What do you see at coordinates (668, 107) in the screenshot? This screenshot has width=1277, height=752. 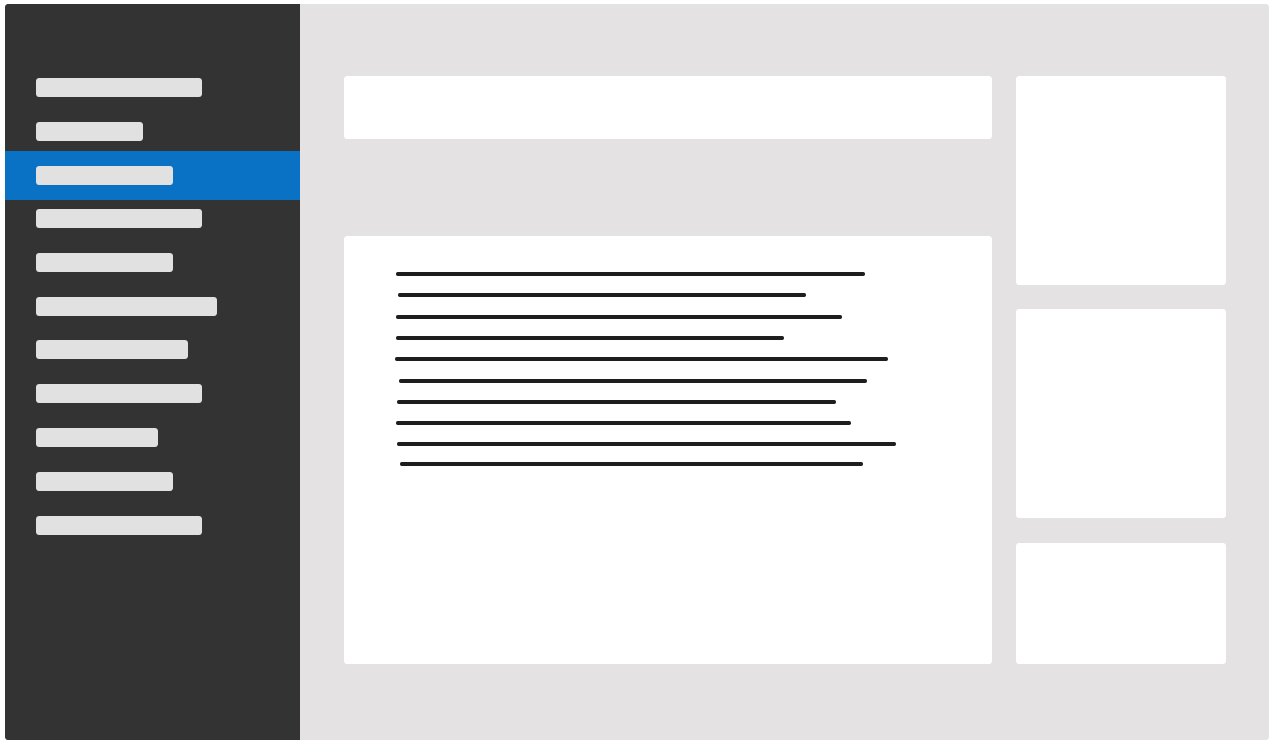 I see `header-bar` at bounding box center [668, 107].